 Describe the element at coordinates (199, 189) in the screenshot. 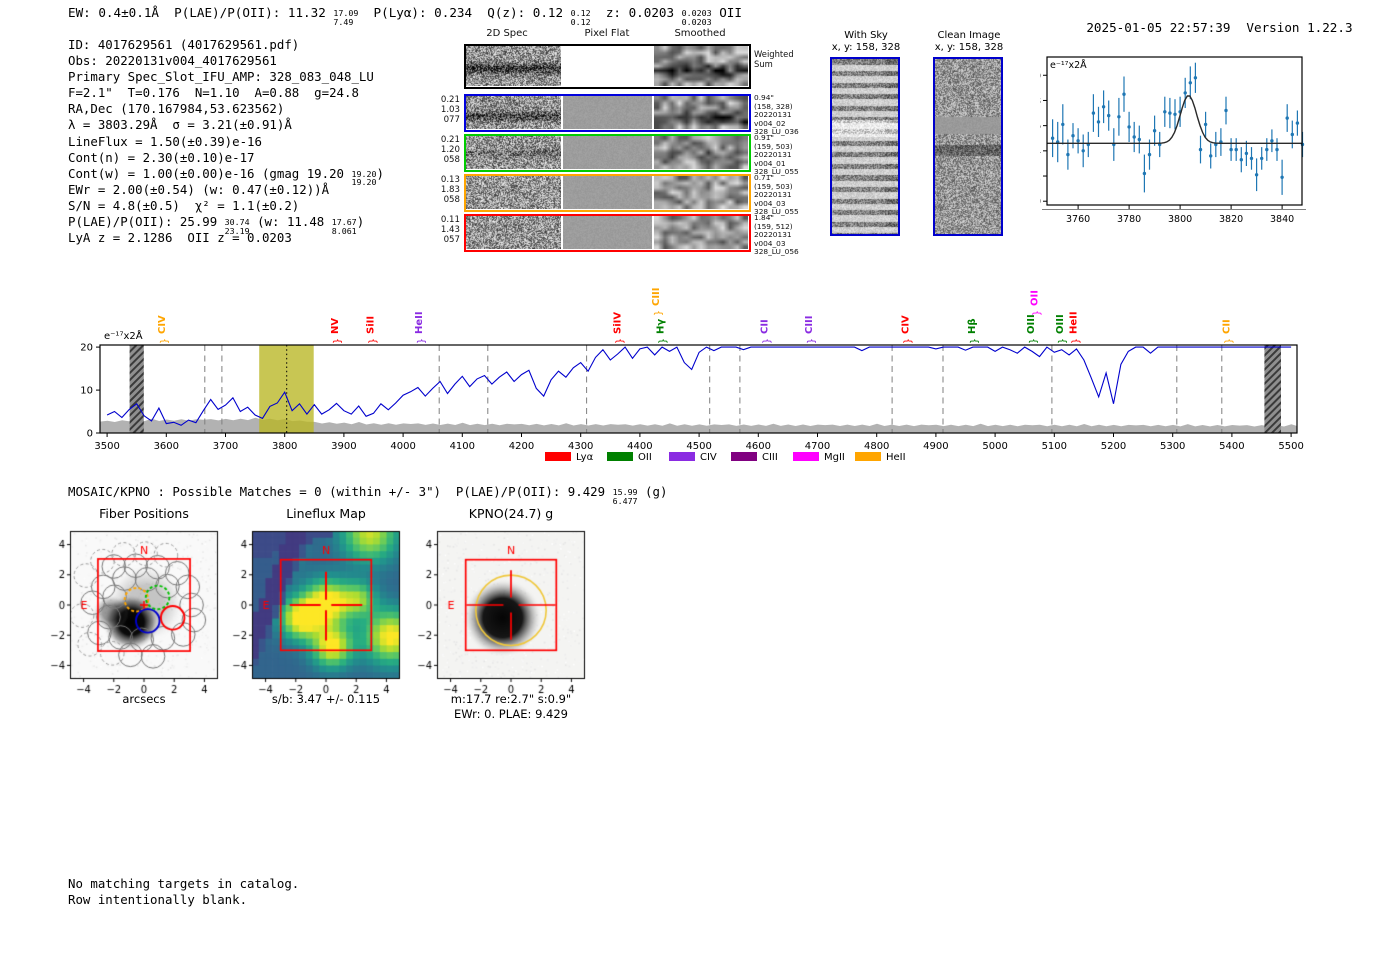

I see `info-line-10: EWr = 2.00(±0.54) (w: 0.47(±0.12))Å` at that location.